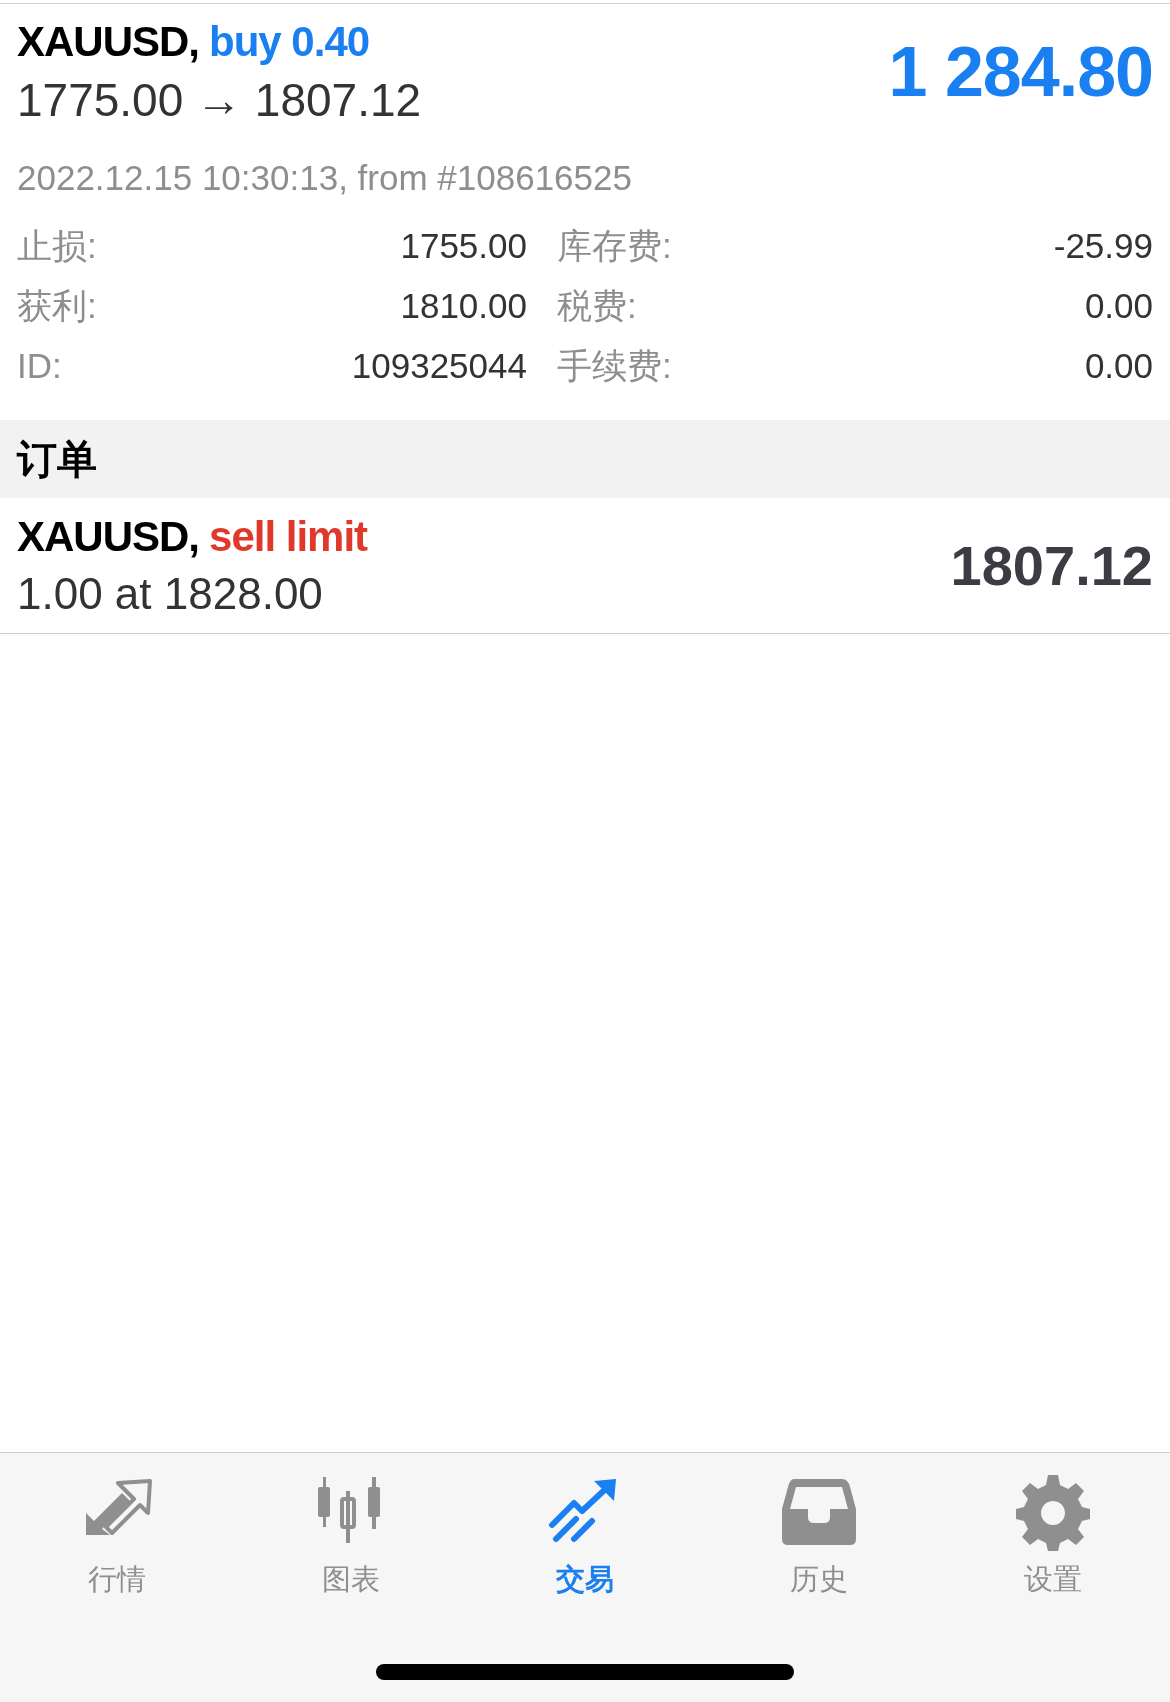  I want to click on tab-item: 图表, so click(351, 1535).